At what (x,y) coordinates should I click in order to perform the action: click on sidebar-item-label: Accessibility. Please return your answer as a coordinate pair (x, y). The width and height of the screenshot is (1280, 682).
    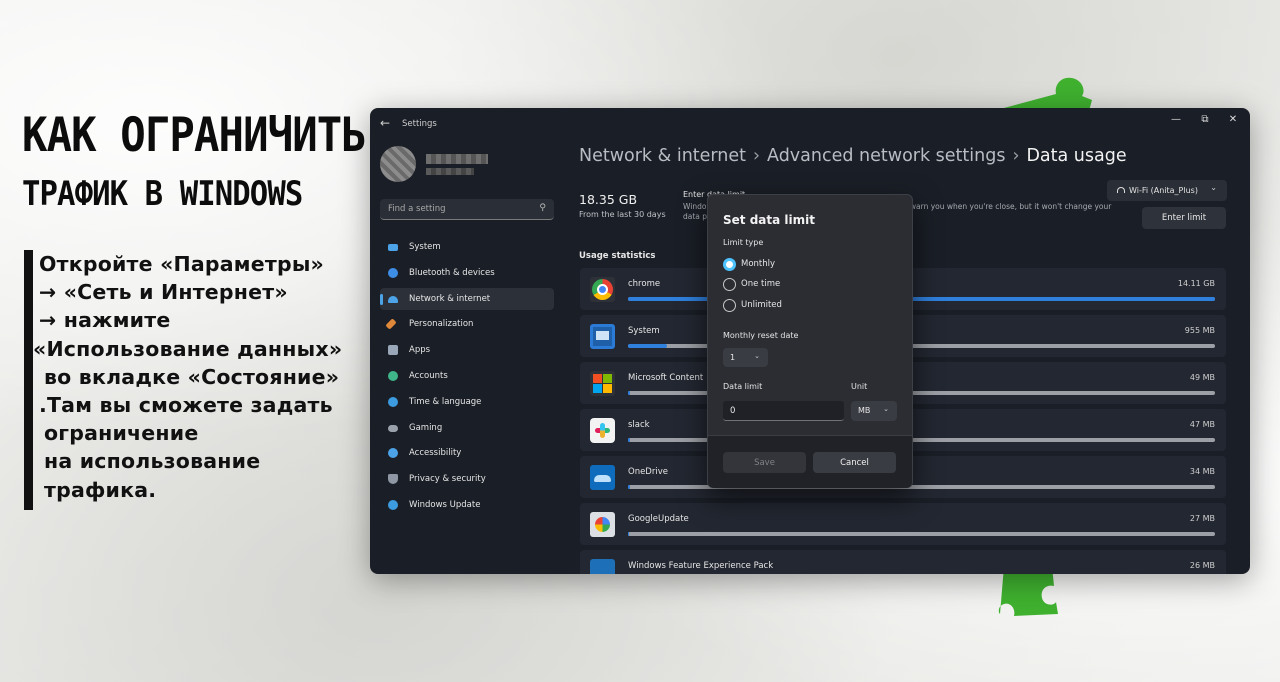
    Looking at the image, I should click on (435, 453).